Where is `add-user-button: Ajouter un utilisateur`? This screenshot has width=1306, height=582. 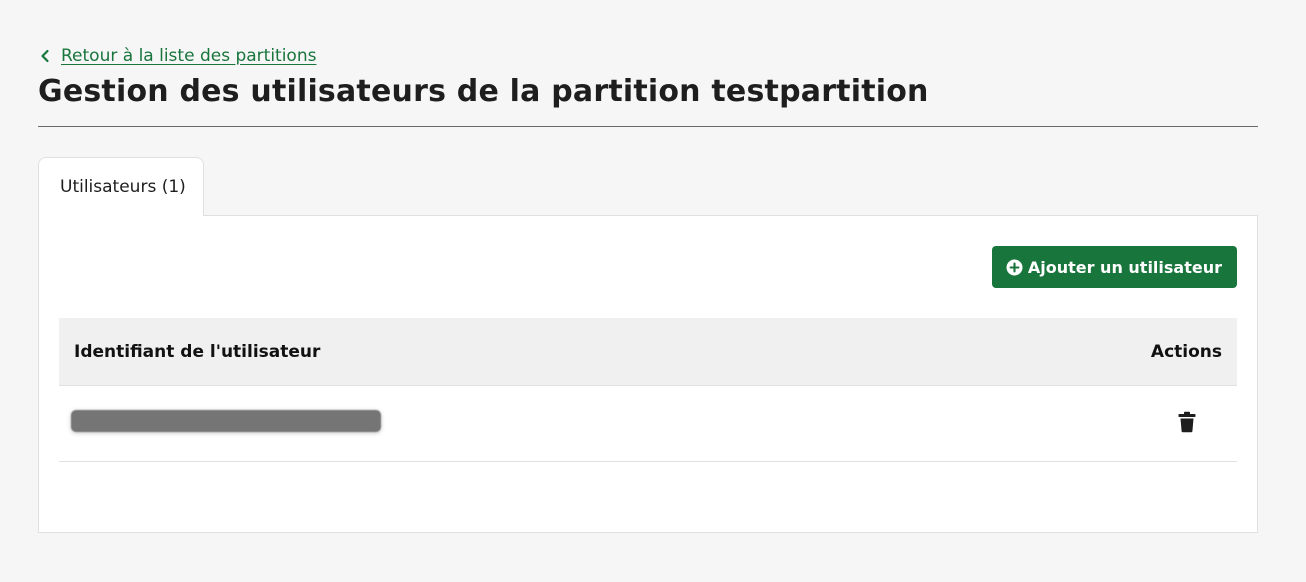
add-user-button: Ajouter un utilisateur is located at coordinates (1114, 267).